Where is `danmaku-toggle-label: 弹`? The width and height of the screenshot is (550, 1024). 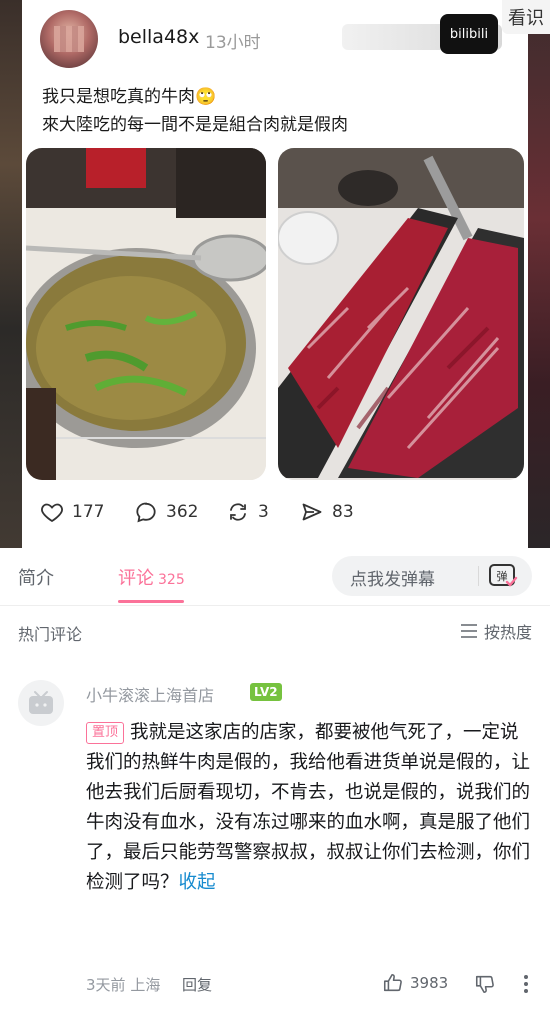 danmaku-toggle-label: 弹 is located at coordinates (502, 576).